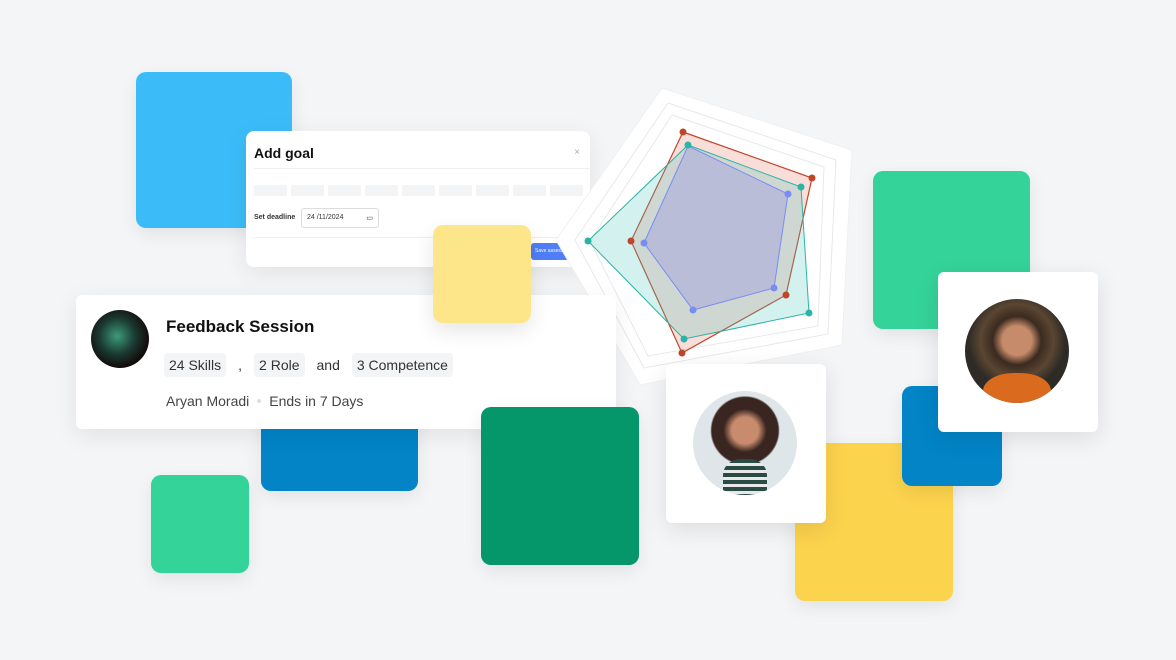  What do you see at coordinates (264, 401) in the screenshot?
I see `session-meta: Aryan Moradi Ends in 7 Days` at bounding box center [264, 401].